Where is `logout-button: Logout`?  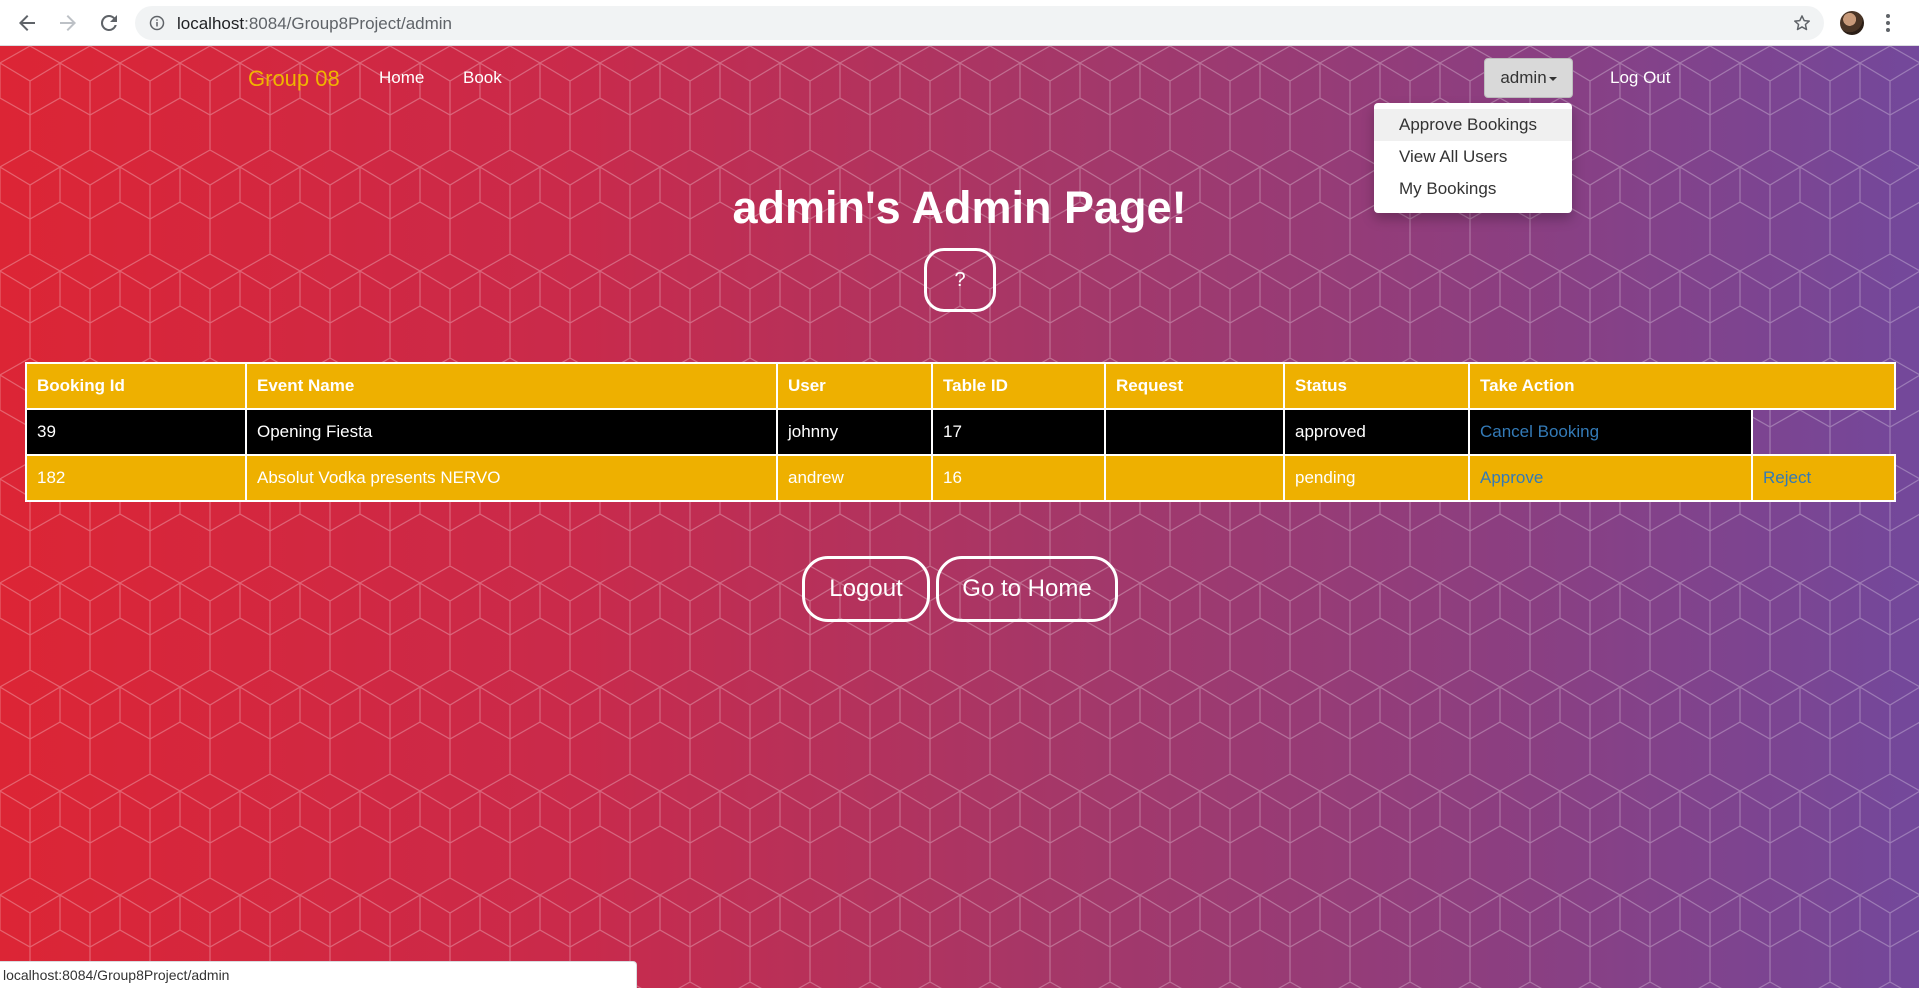
logout-button: Logout is located at coordinates (866, 589).